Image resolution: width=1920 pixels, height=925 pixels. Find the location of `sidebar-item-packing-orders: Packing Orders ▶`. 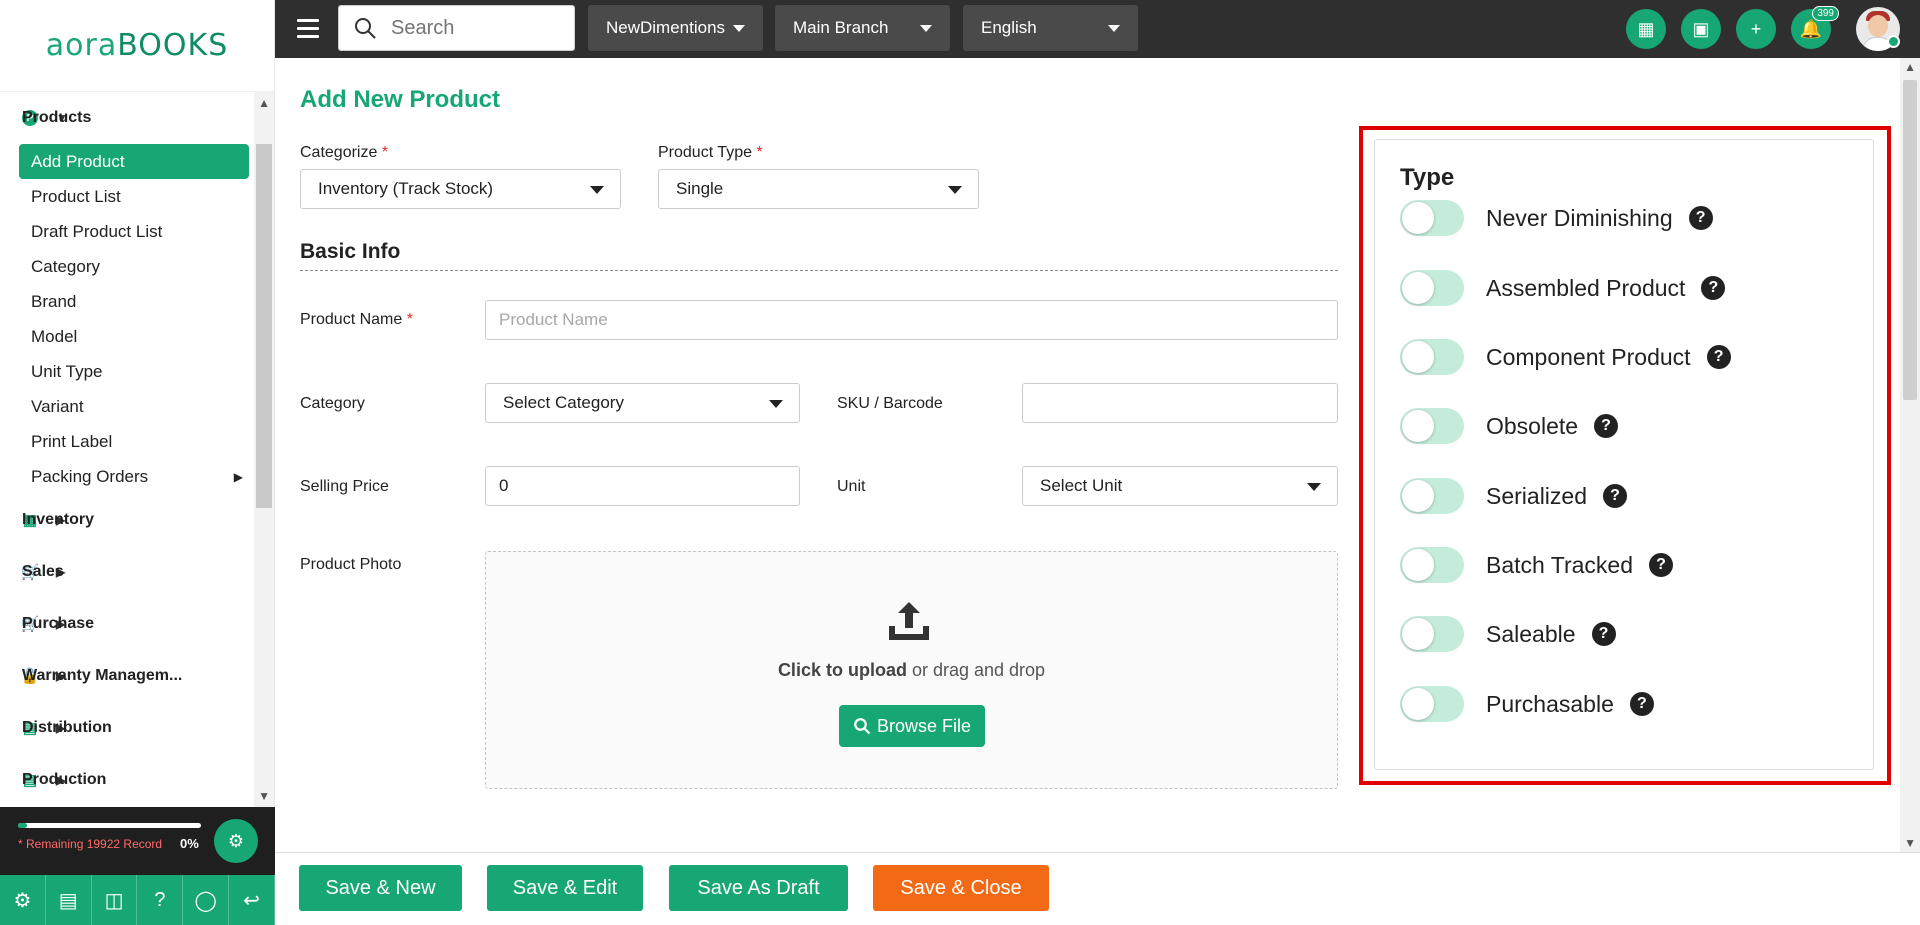

sidebar-item-packing-orders: Packing Orders ▶ is located at coordinates (134, 476).